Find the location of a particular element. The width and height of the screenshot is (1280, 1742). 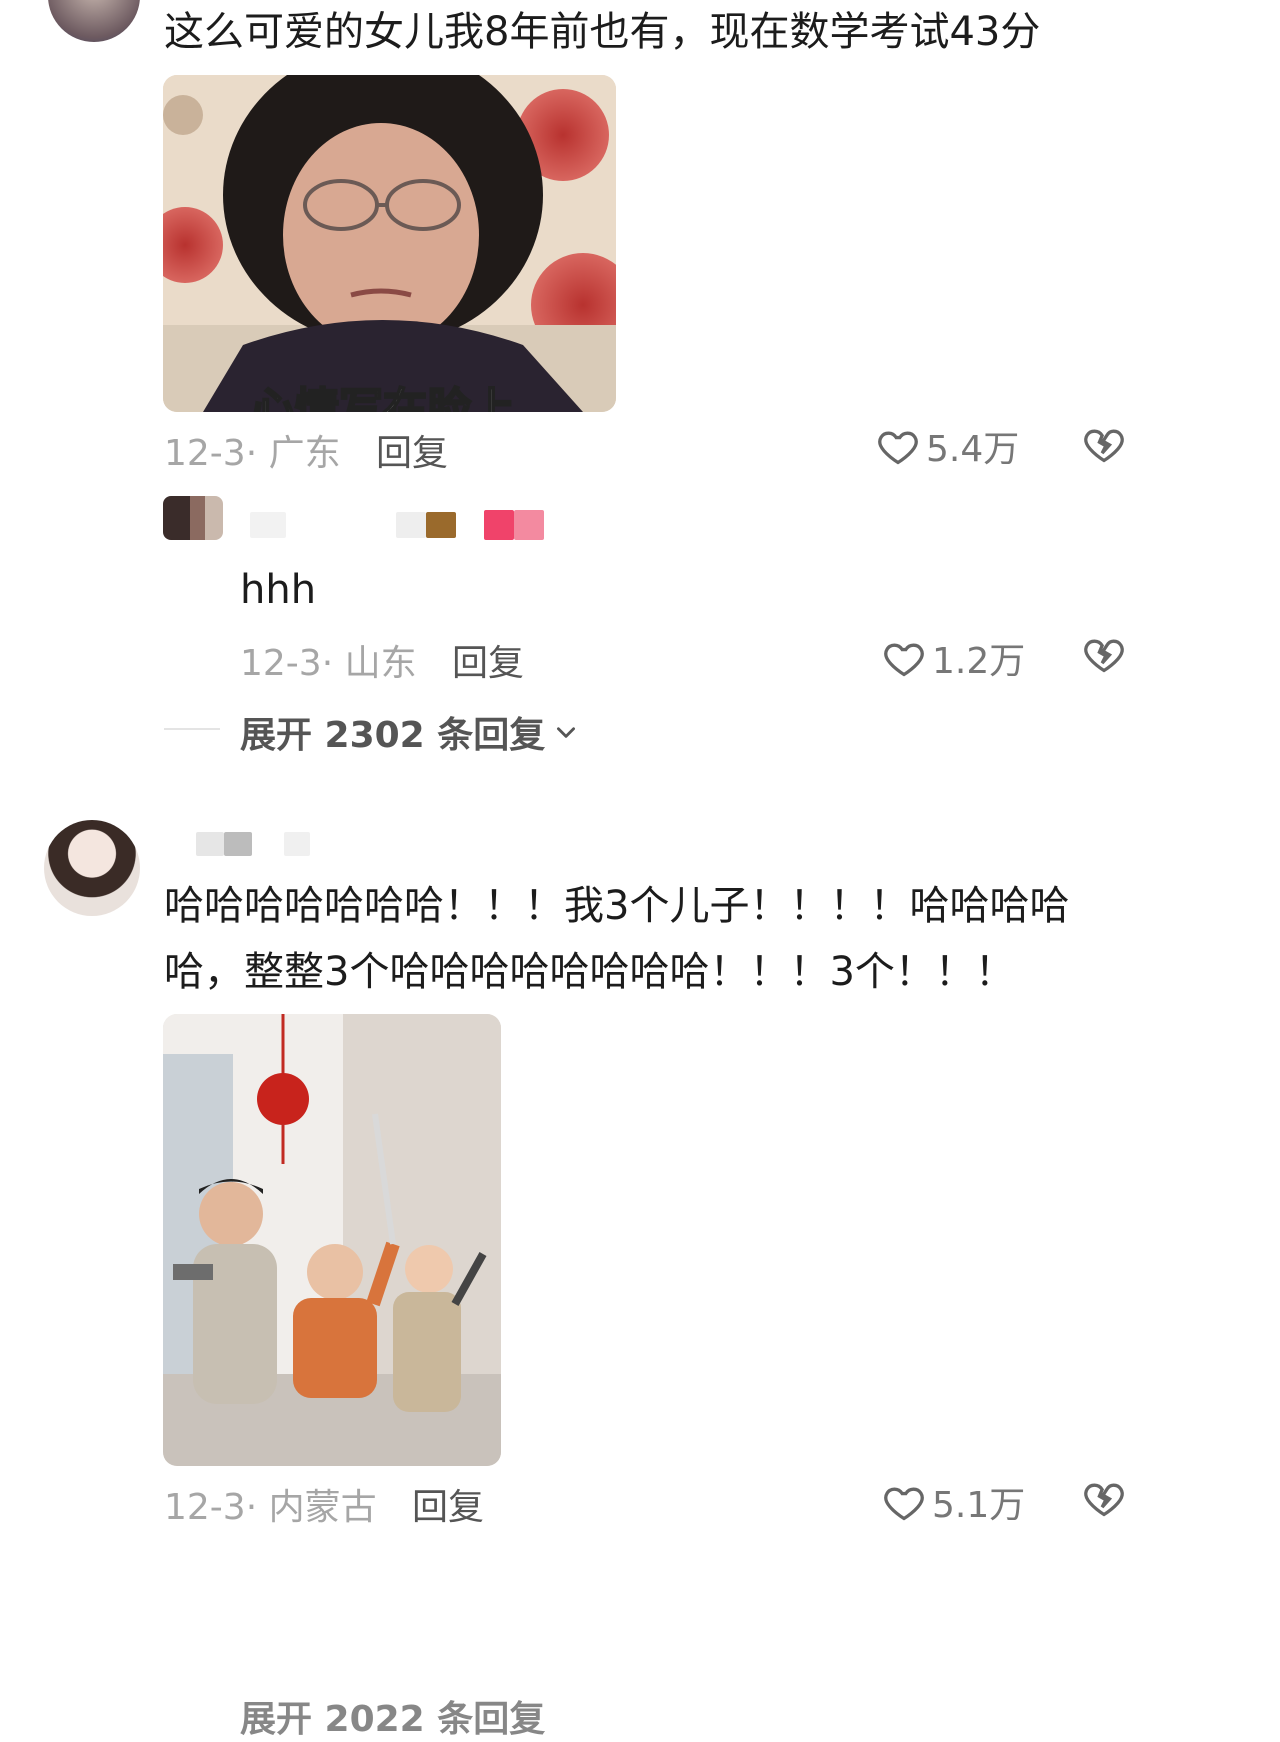

comment-image is located at coordinates (332, 1240).